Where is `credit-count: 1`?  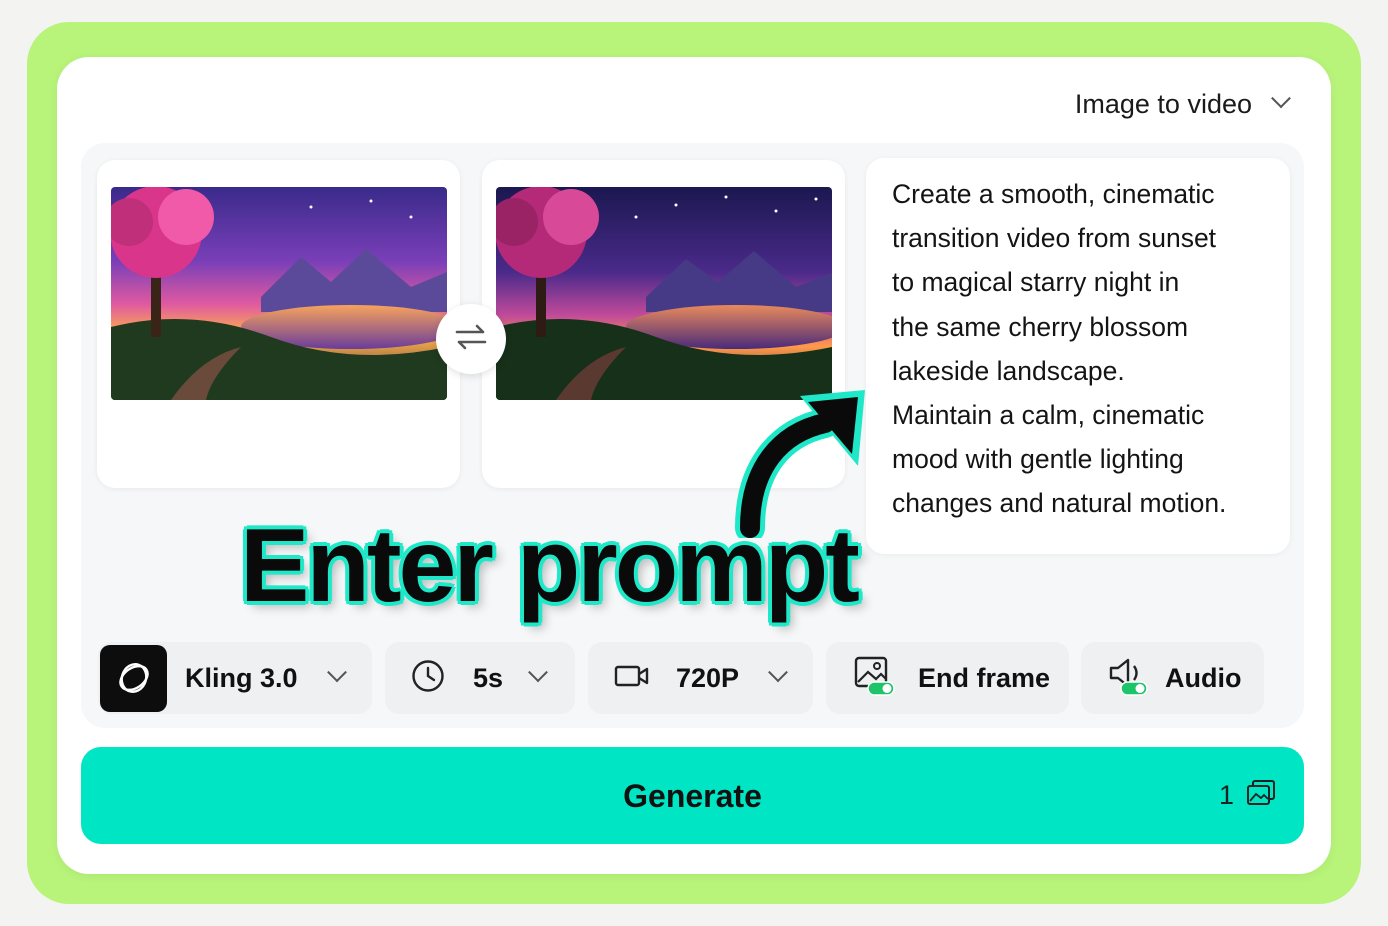
credit-count: 1 is located at coordinates (1226, 795).